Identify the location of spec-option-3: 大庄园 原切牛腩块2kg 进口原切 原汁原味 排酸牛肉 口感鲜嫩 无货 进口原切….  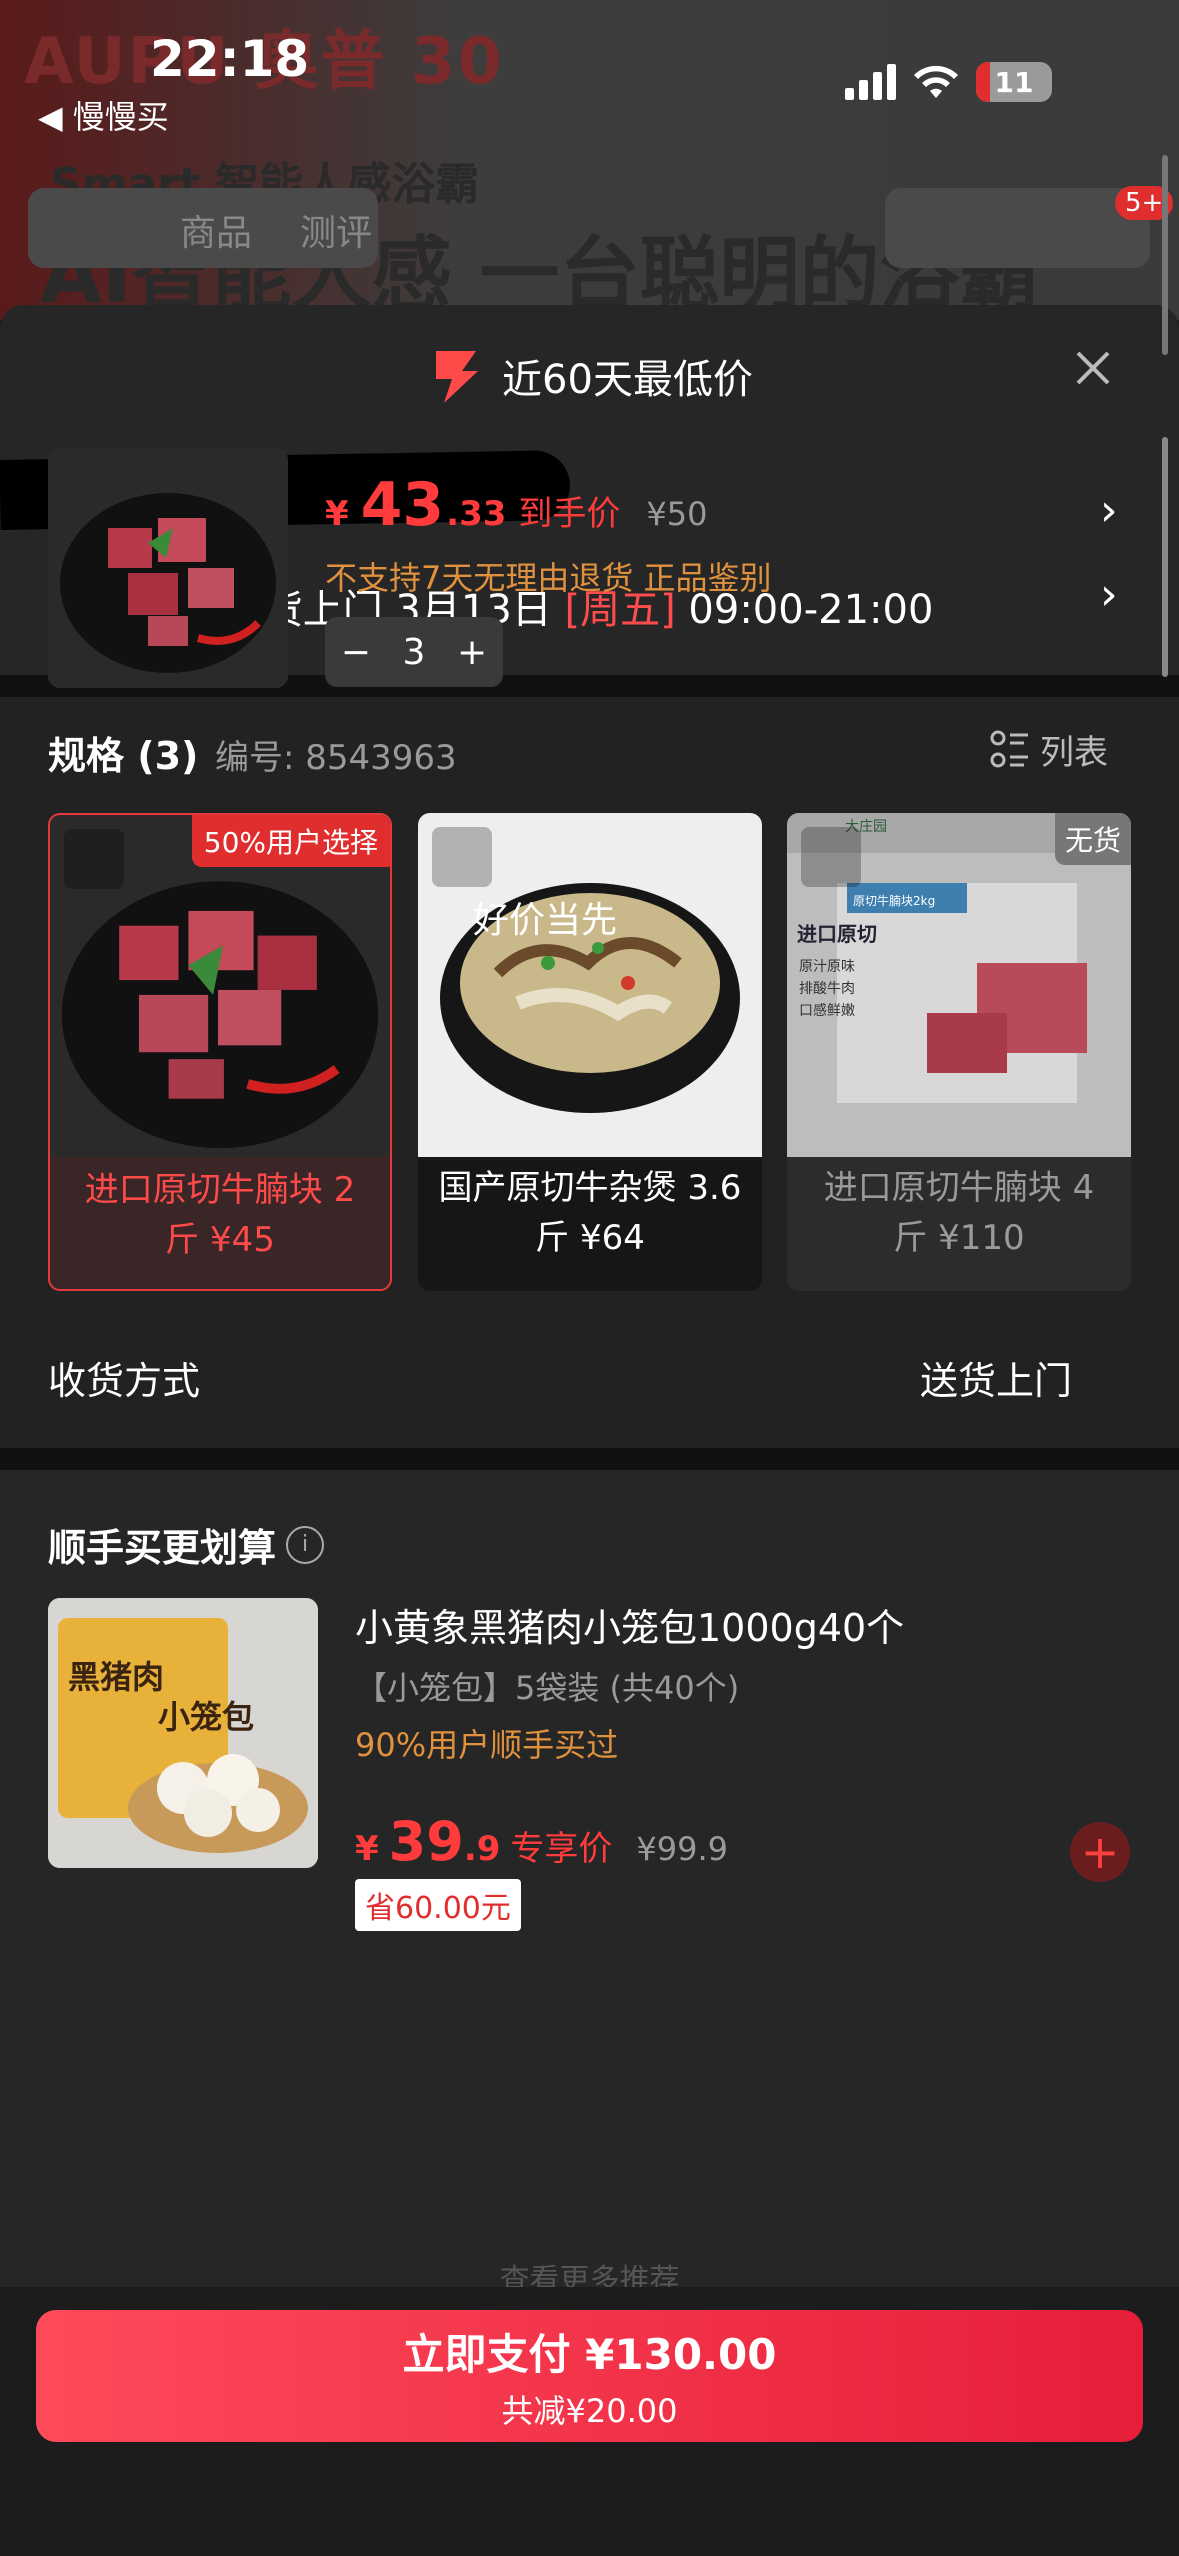
(959, 1052).